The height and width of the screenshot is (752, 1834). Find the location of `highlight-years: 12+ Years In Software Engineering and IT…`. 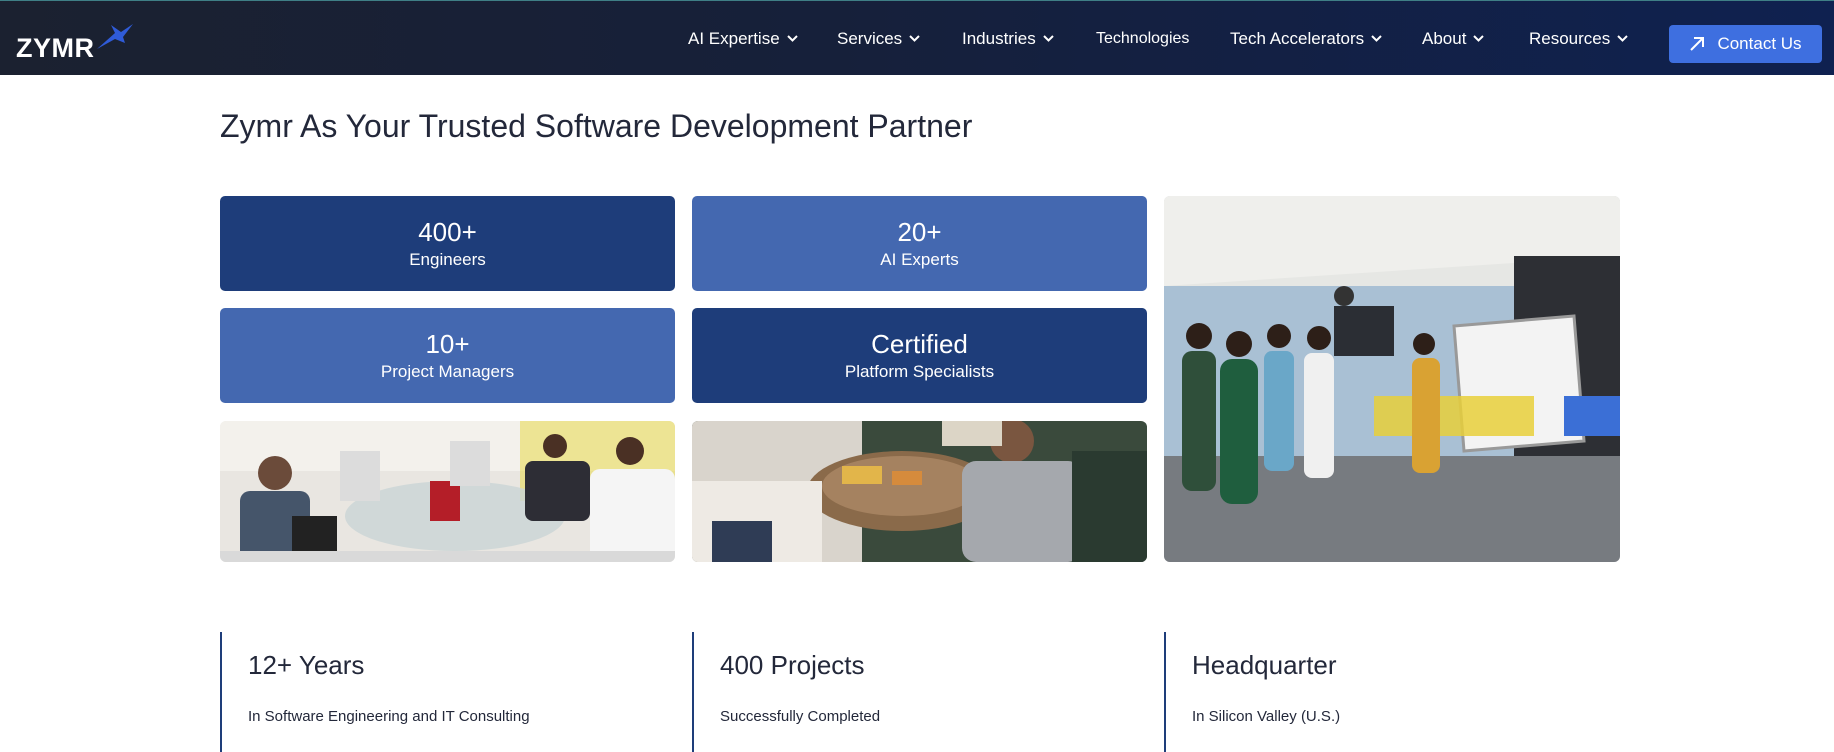

highlight-years: 12+ Years In Software Engineering and IT… is located at coordinates (441, 692).